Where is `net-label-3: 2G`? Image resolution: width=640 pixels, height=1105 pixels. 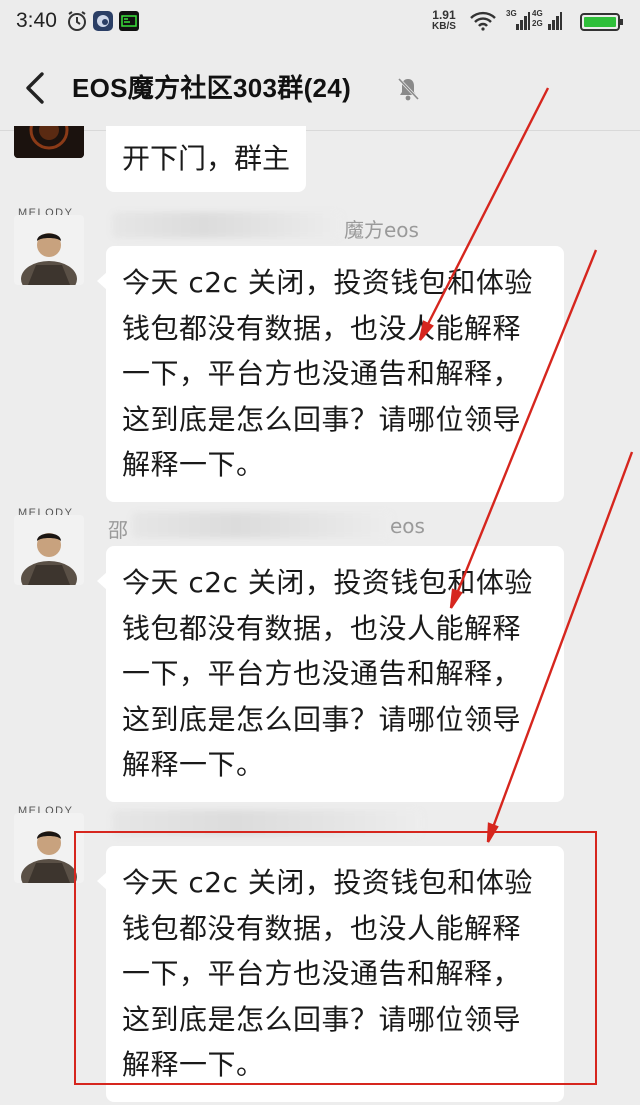
net-label-3: 2G is located at coordinates (537, 23).